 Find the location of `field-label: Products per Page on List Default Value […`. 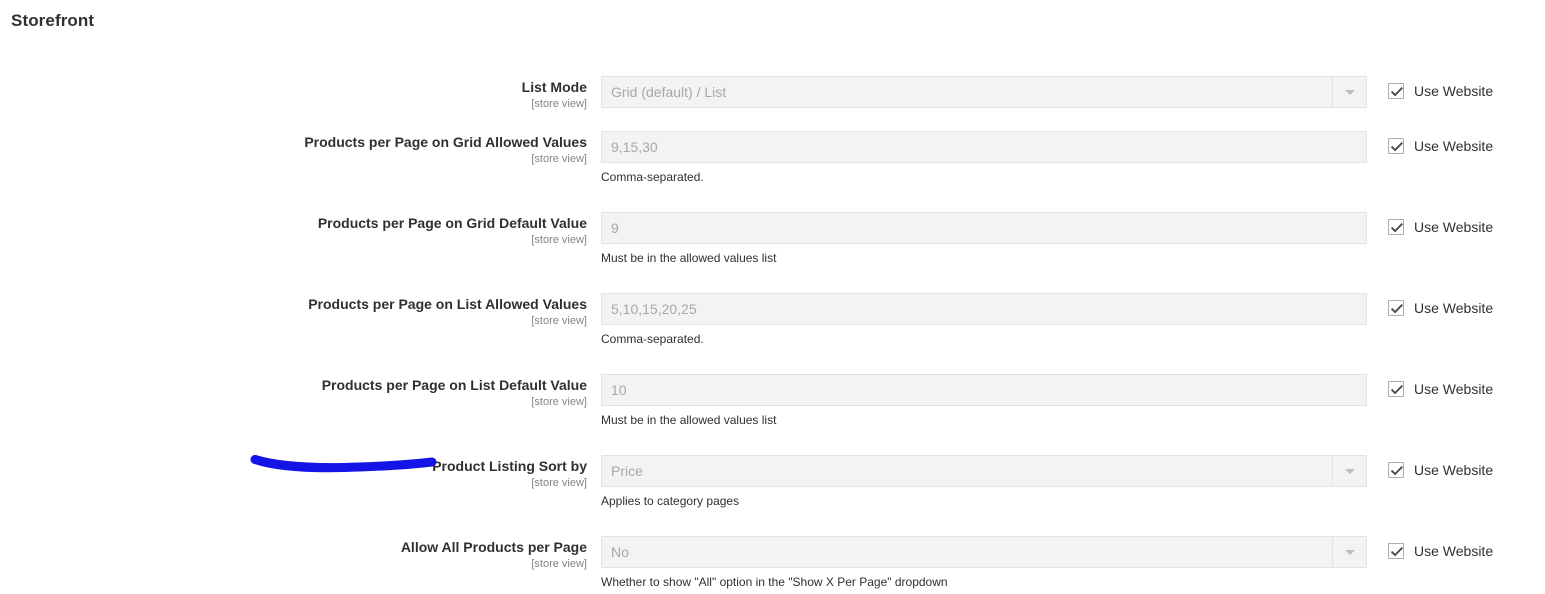

field-label: Products per Page on List Default Value [… is located at coordinates (293, 393).